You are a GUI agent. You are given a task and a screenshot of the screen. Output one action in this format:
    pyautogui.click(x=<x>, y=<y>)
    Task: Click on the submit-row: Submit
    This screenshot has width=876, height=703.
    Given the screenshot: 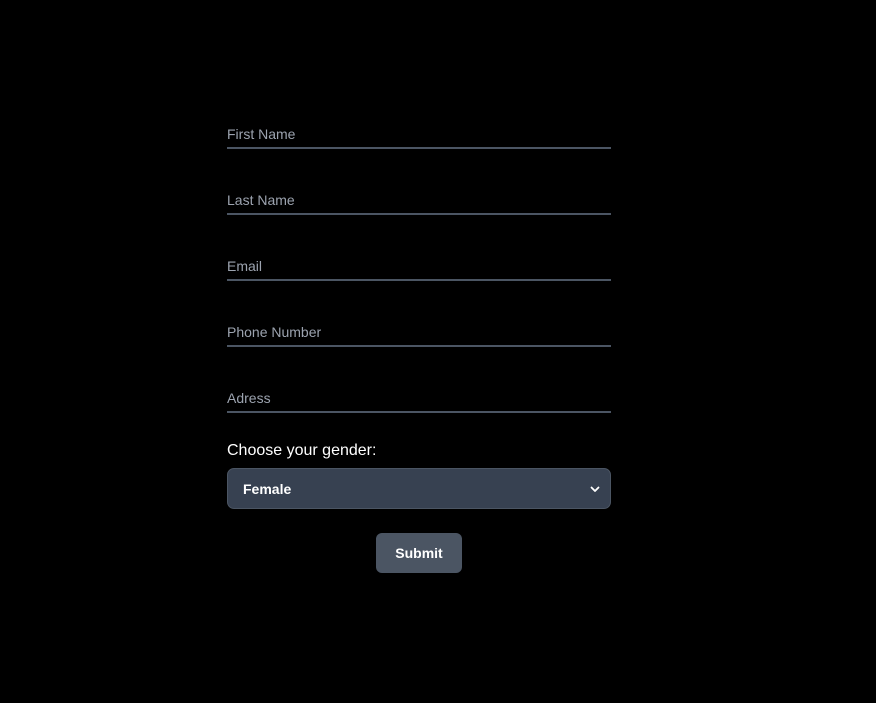 What is the action you would take?
    pyautogui.click(x=419, y=553)
    